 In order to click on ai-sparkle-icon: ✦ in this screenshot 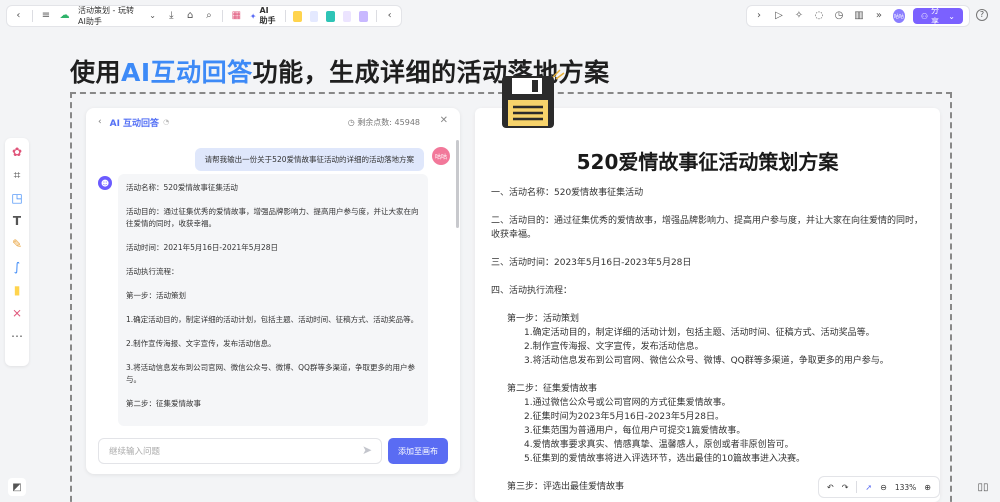, I will do `click(253, 16)`.